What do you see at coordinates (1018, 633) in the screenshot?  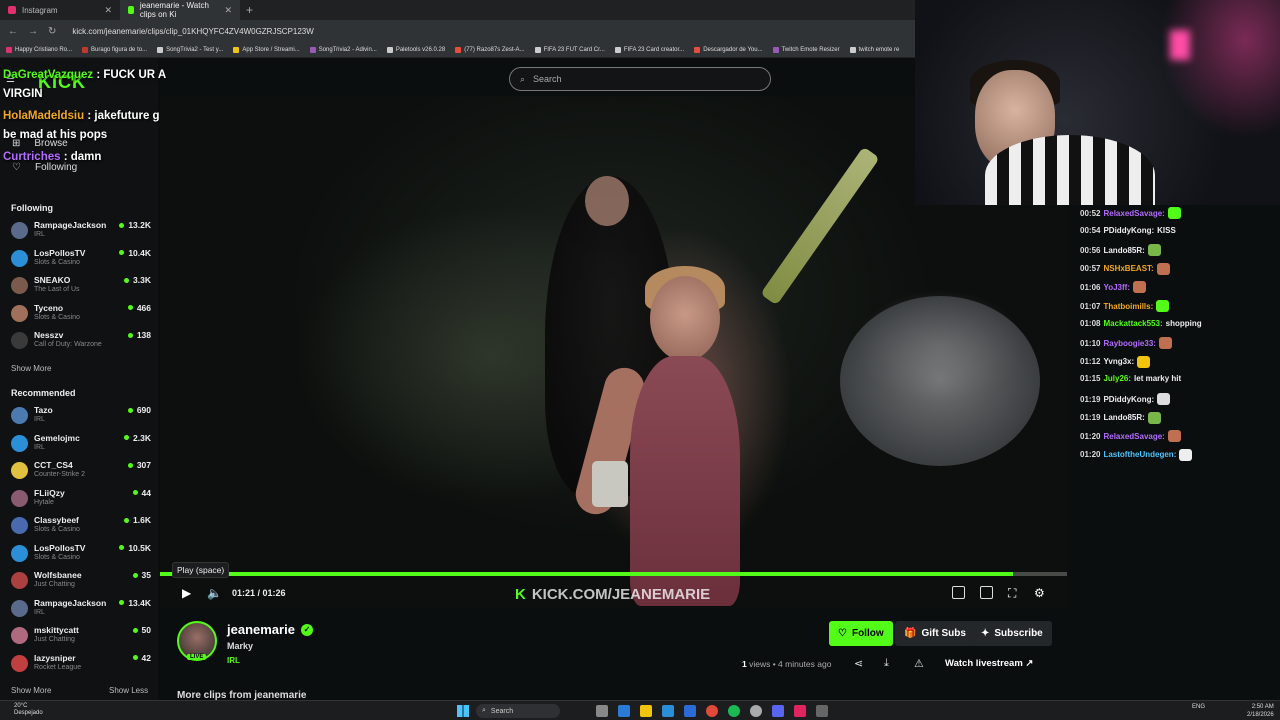 I see `subscribe-label: Subscribe` at bounding box center [1018, 633].